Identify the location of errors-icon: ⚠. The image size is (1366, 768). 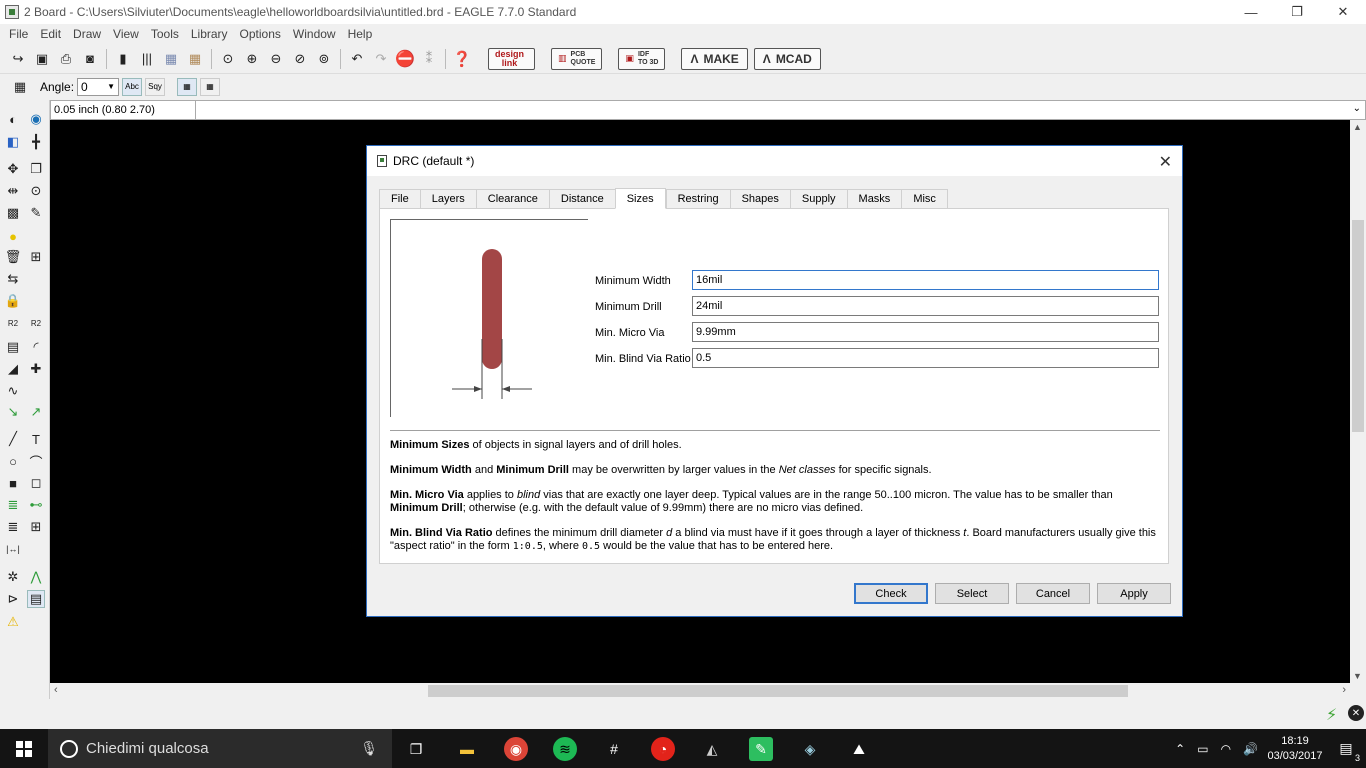
(13, 622).